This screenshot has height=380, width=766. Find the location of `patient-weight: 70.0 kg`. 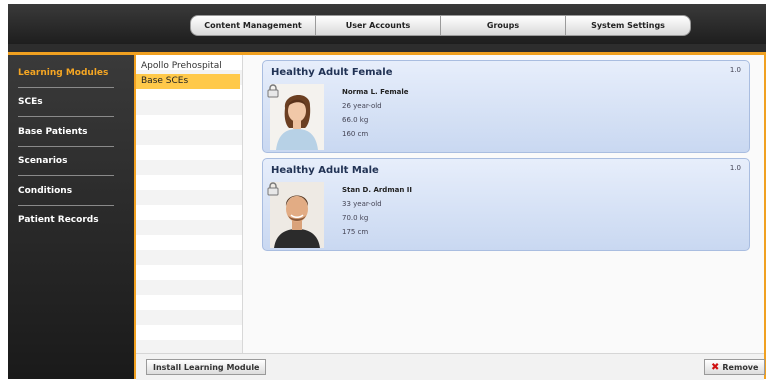

patient-weight: 70.0 kg is located at coordinates (355, 218).